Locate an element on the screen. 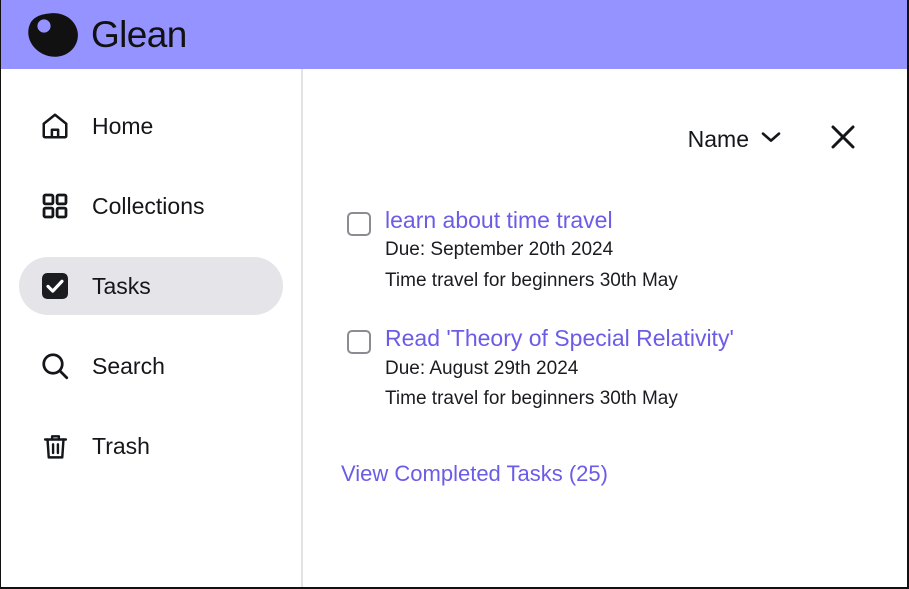  sidebar-item-tasks: Tasks is located at coordinates (151, 286).